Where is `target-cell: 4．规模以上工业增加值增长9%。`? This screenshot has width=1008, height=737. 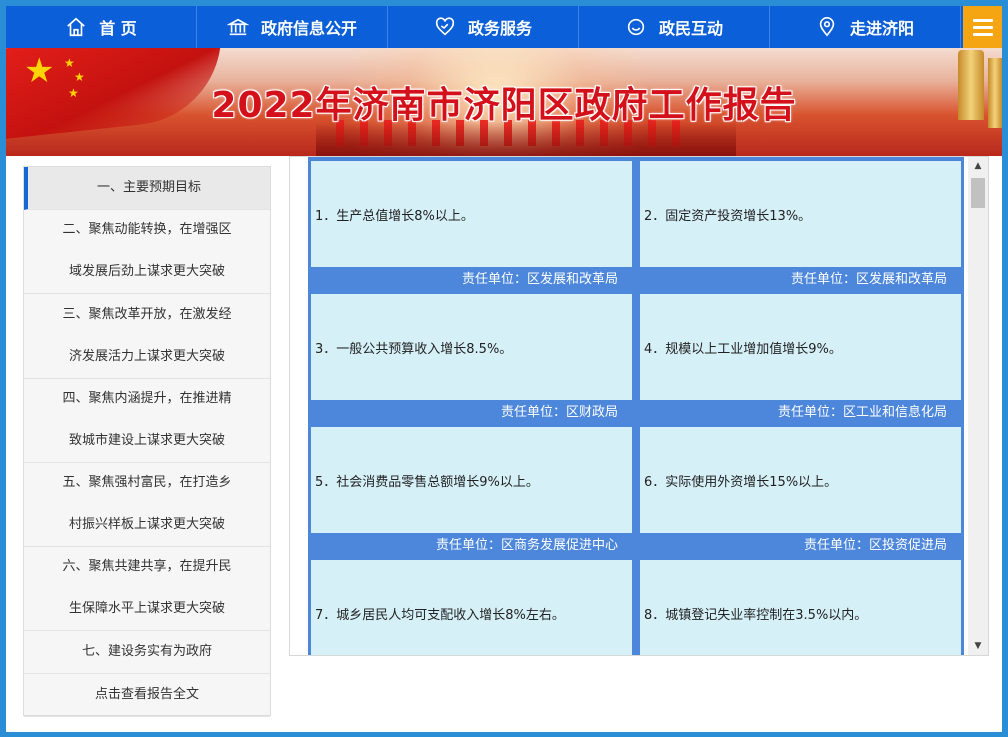 target-cell: 4．规模以上工业增加值增长9%。 is located at coordinates (800, 347).